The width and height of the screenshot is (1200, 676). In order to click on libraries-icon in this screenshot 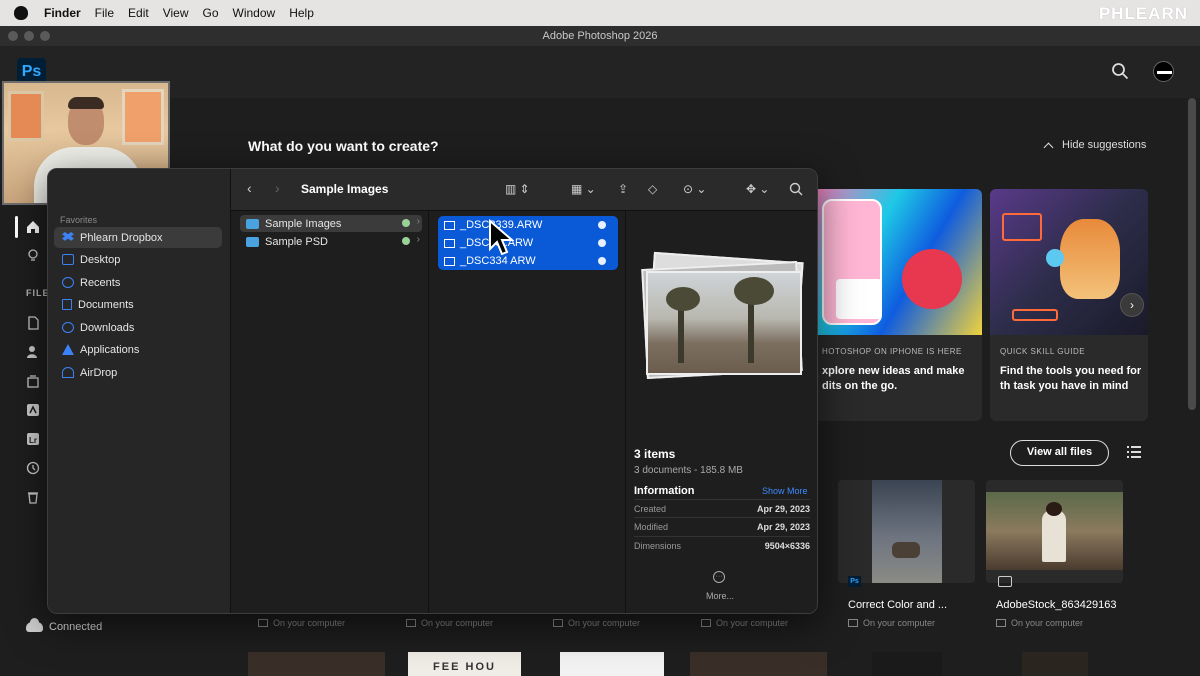, I will do `click(33, 381)`.